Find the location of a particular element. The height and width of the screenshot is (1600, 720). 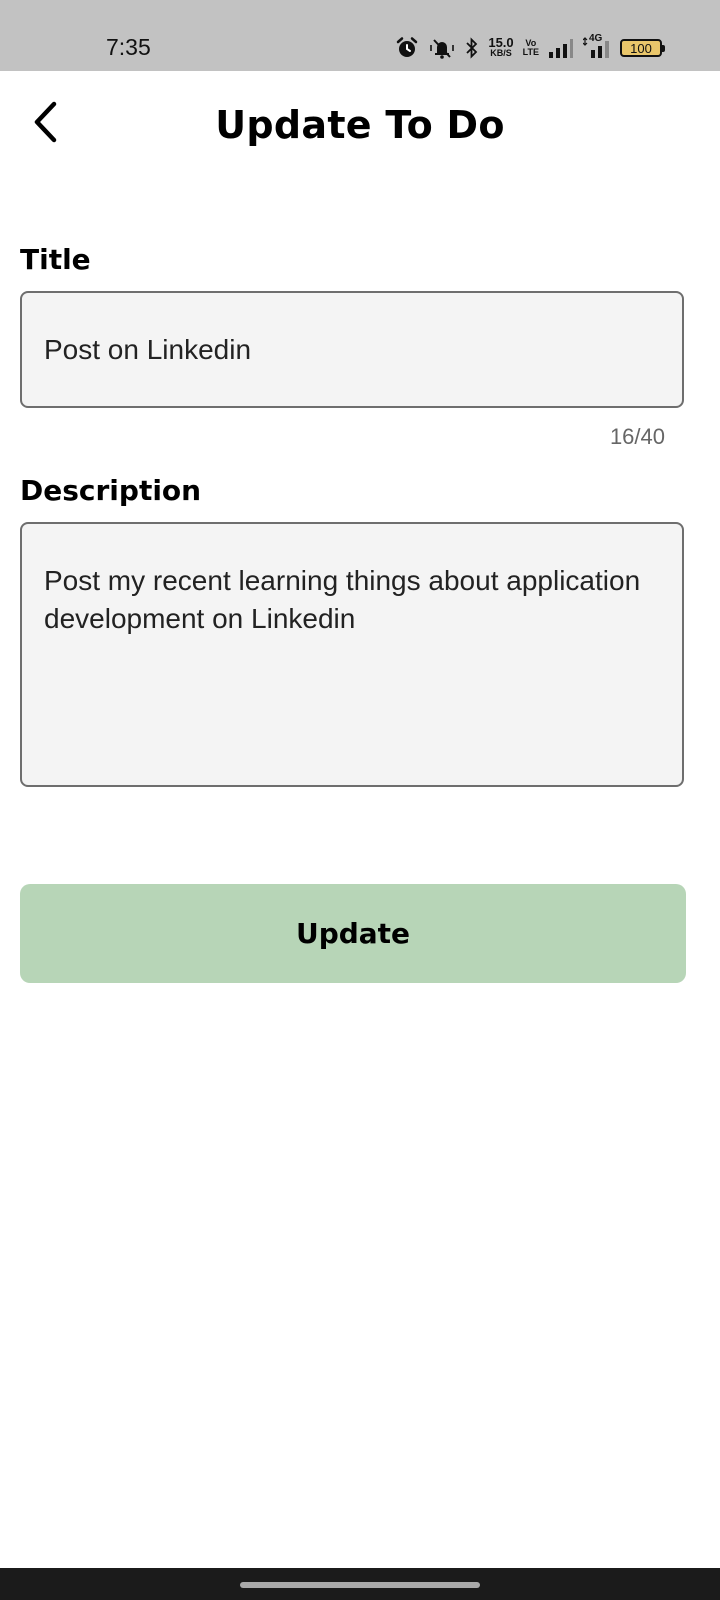

volte-indicator: Vo LTE is located at coordinates (530, 47).